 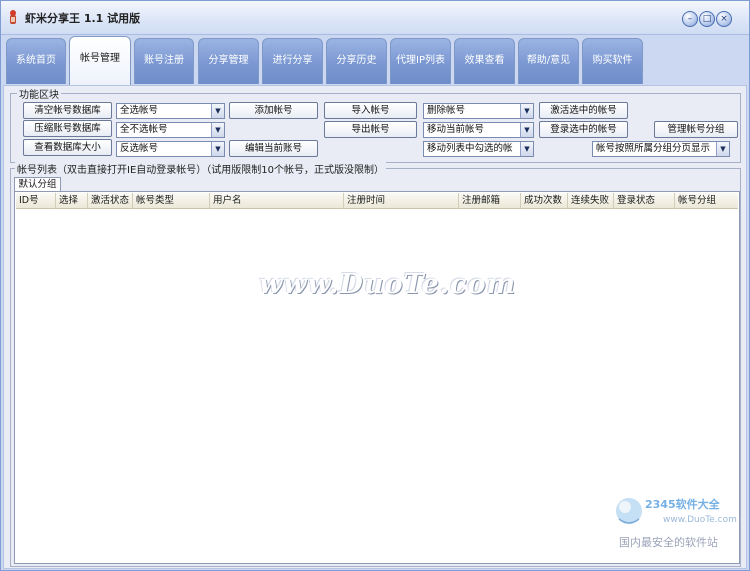 I want to click on tab-account-register: 账号注册, so click(x=164, y=61).